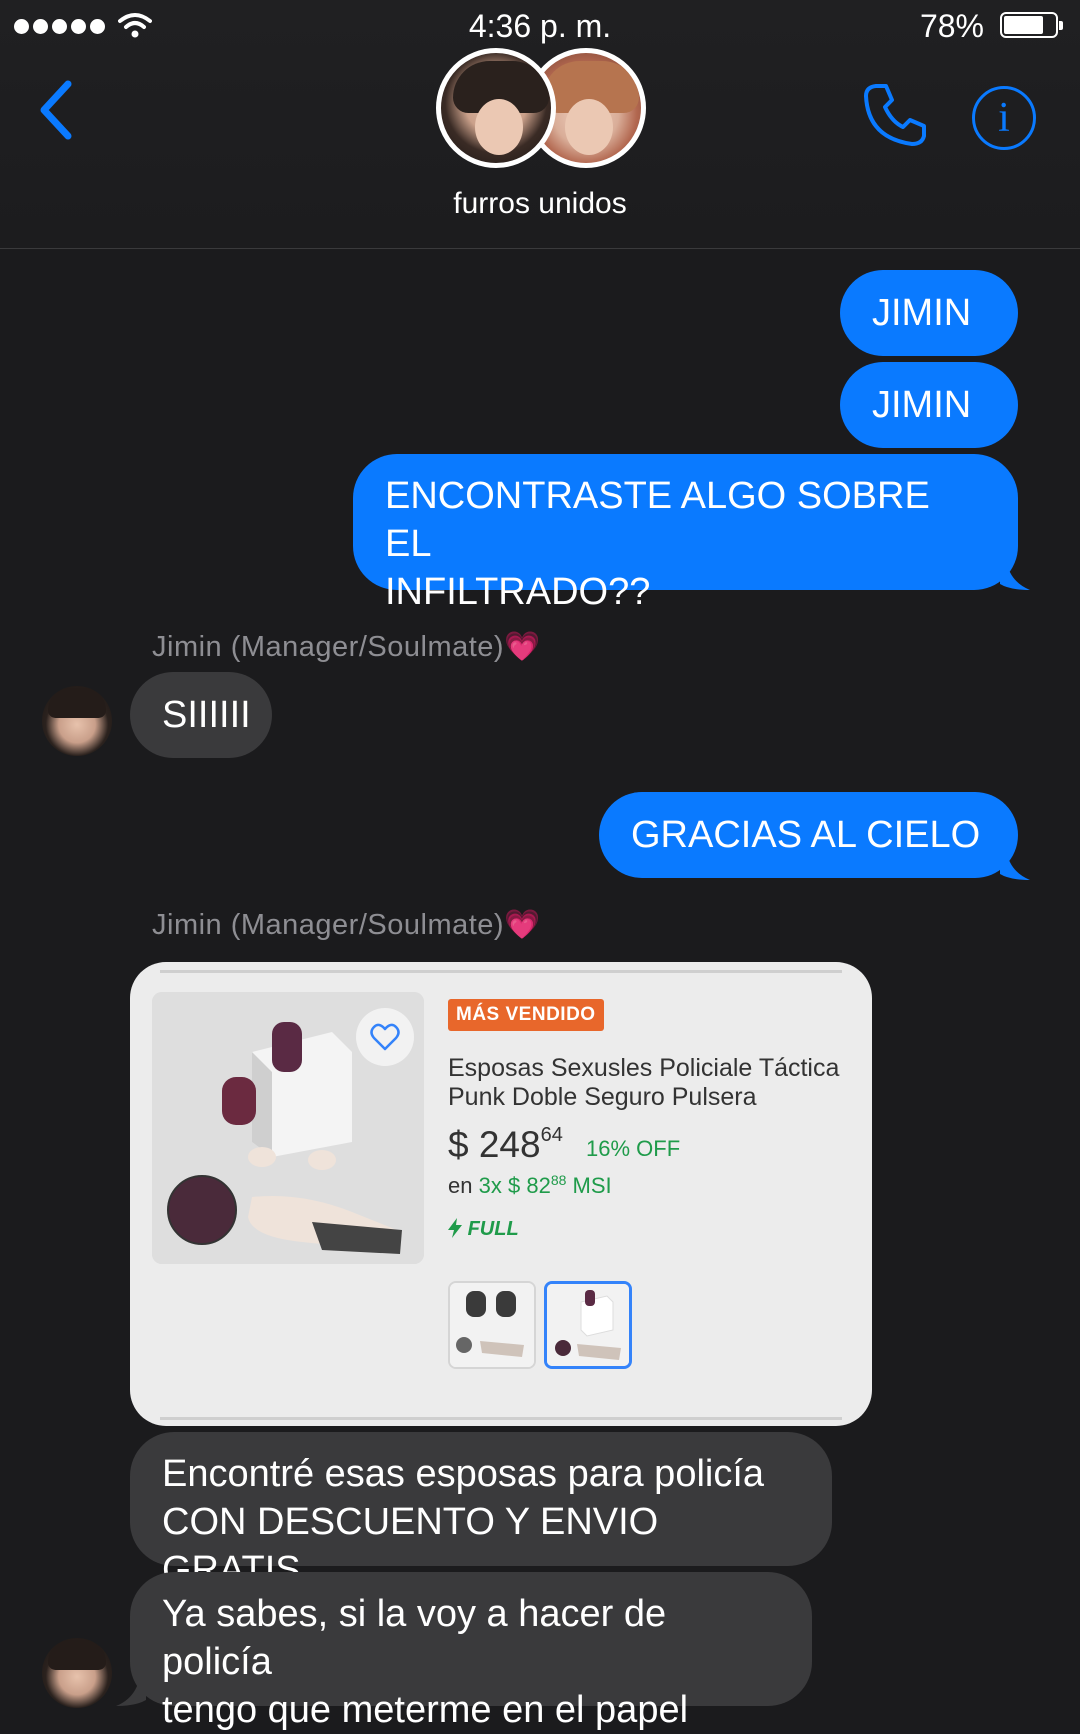 The width and height of the screenshot is (1080, 1734). I want to click on incoming-message: SIIIIII, so click(201, 715).